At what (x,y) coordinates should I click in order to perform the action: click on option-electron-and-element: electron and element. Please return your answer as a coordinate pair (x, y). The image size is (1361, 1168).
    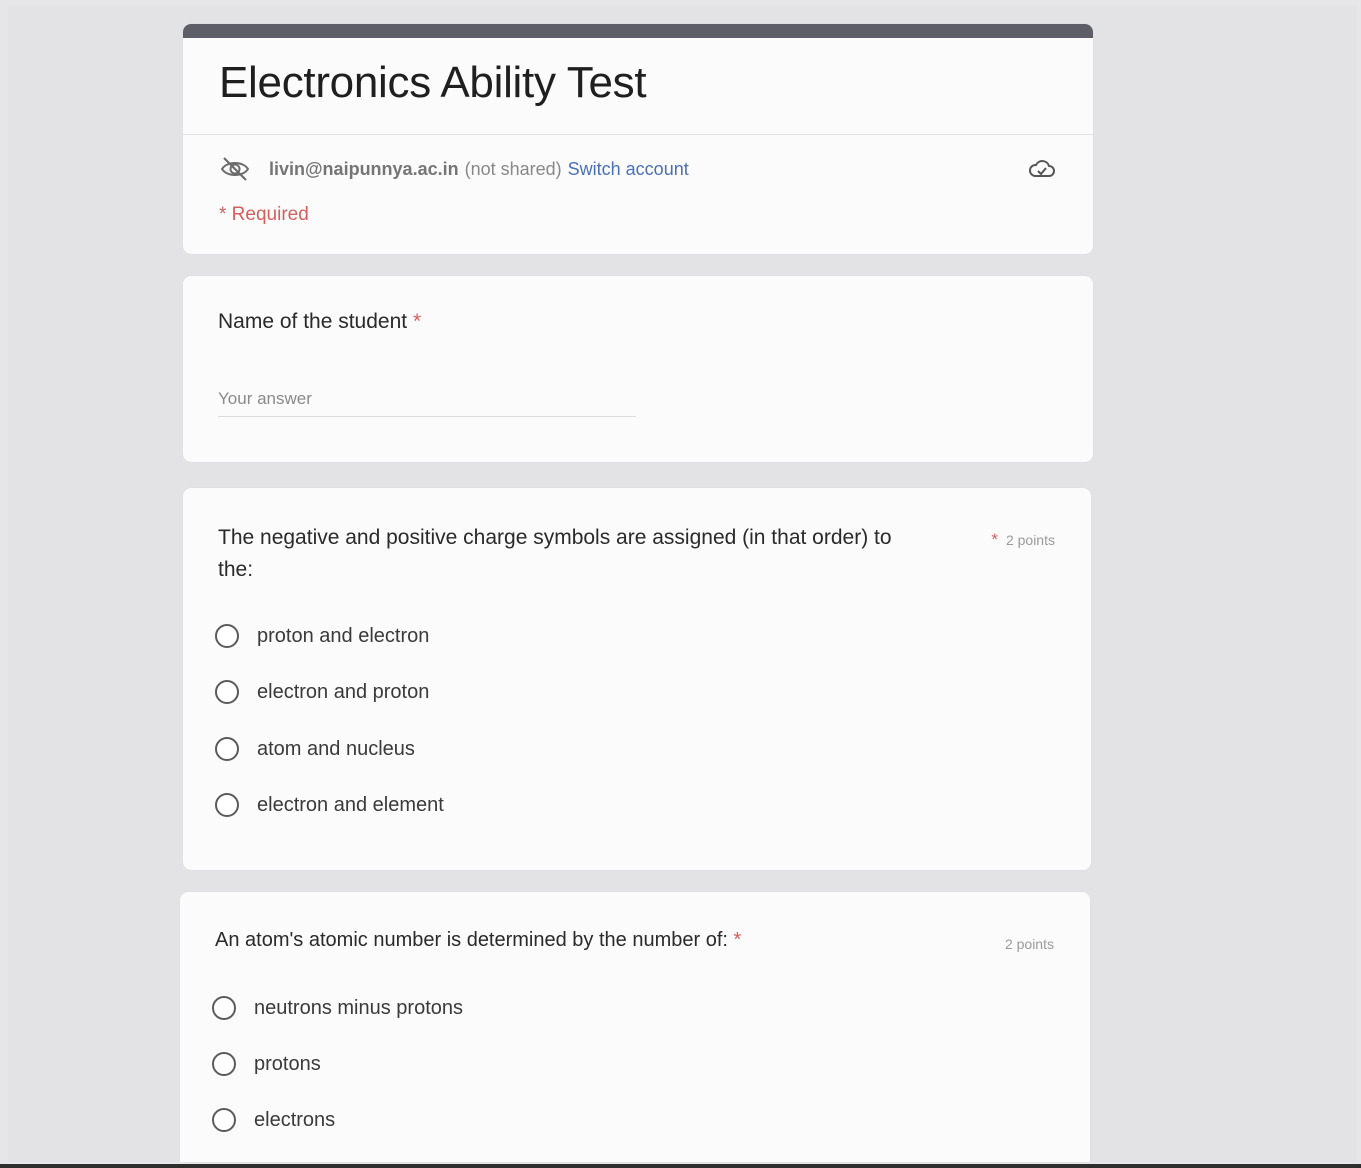
    Looking at the image, I should click on (329, 805).